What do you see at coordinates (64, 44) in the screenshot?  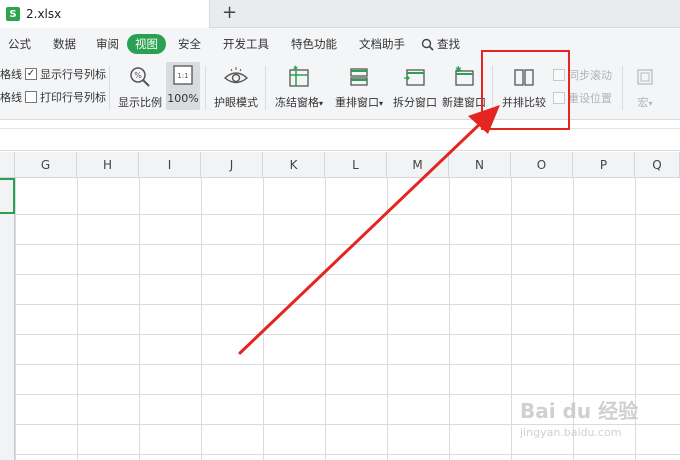 I see `menu-data: 数据` at bounding box center [64, 44].